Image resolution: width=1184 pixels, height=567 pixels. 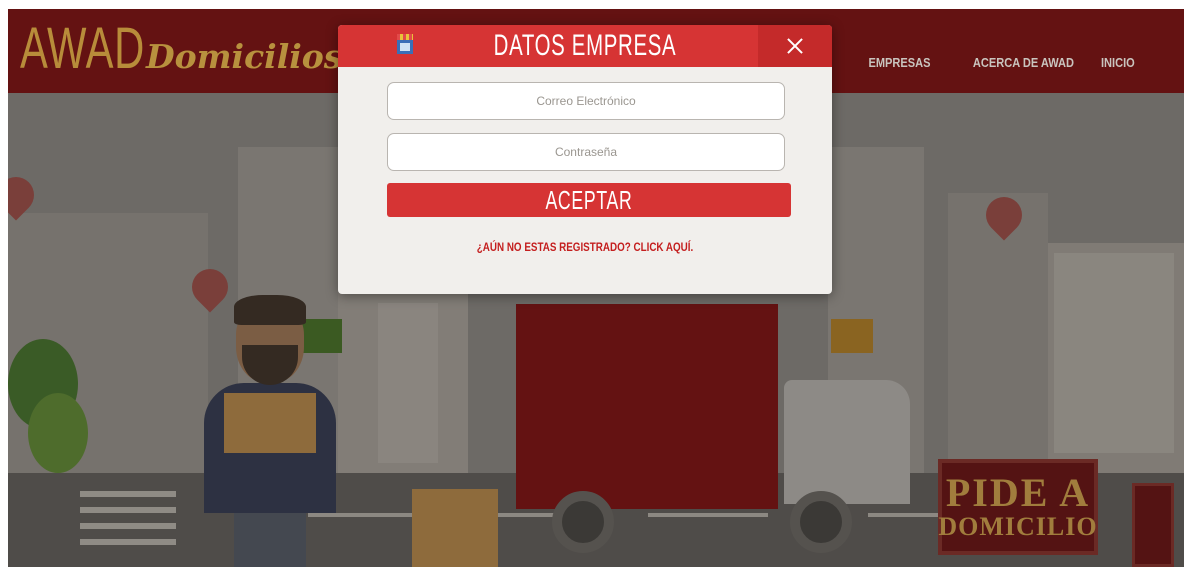 I want to click on accept-button-label: ACEPTAR, so click(x=589, y=200).